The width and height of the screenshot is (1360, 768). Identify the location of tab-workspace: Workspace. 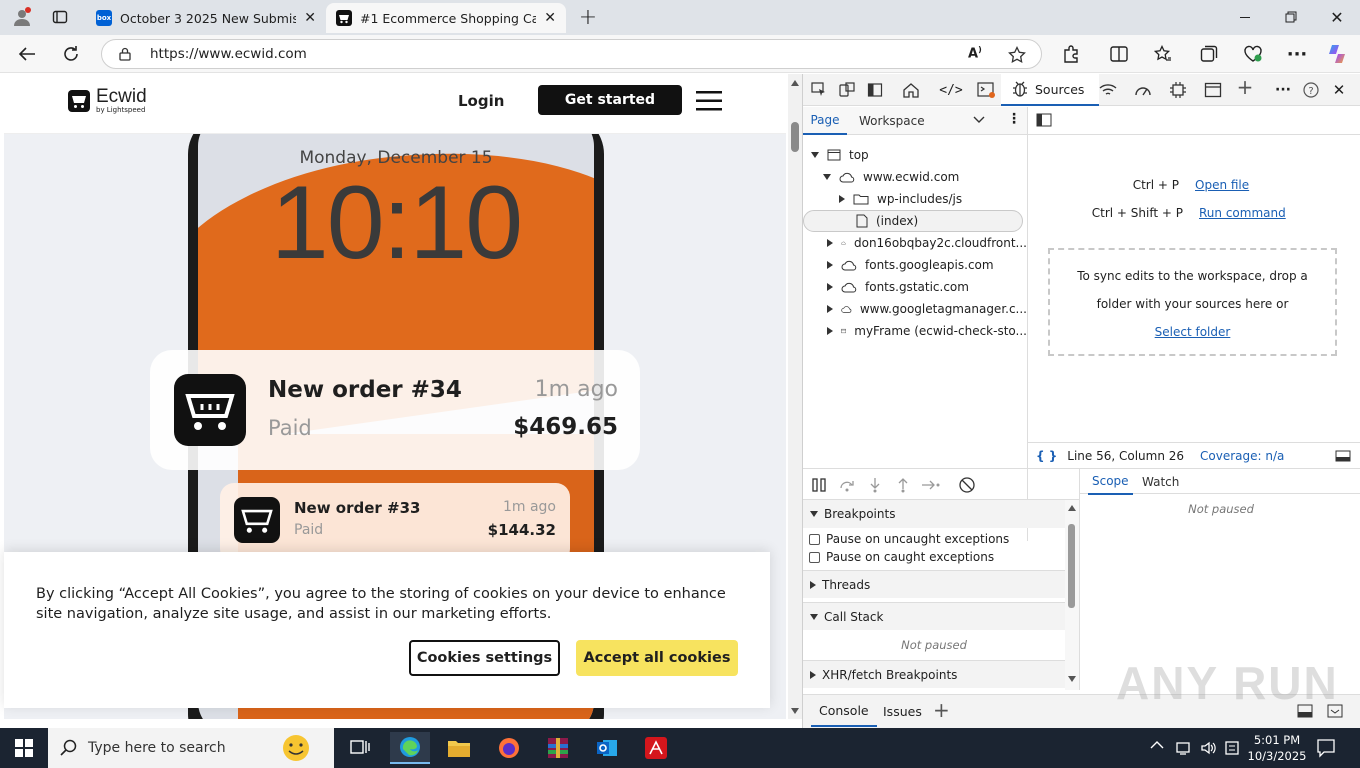
(892, 121).